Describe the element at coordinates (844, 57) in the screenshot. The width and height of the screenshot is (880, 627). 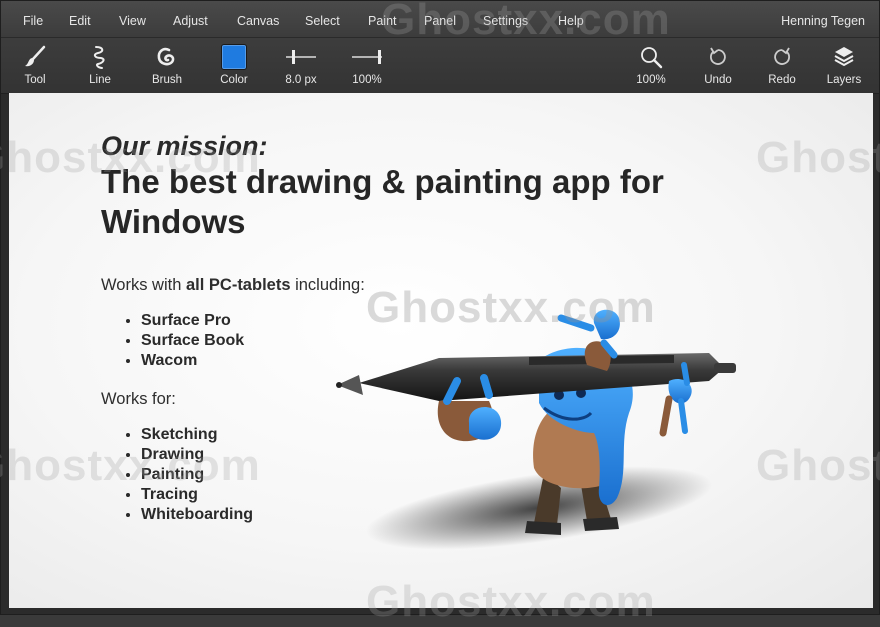
I see `layers-icon` at that location.